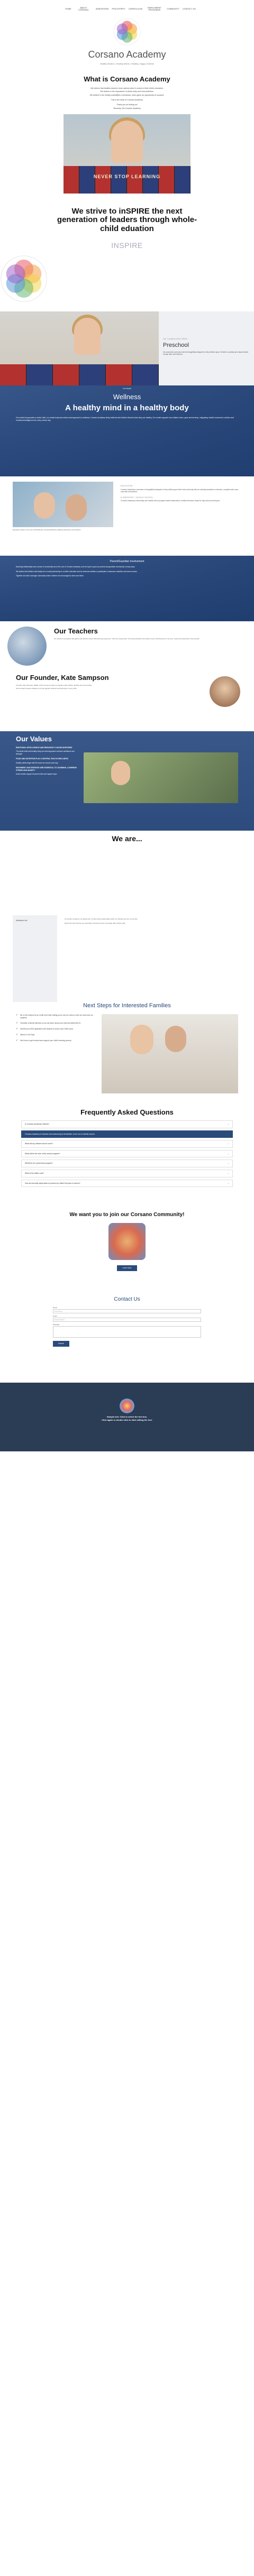 The height and width of the screenshot is (2576, 254). I want to click on submit-button: Submit, so click(61, 1344).